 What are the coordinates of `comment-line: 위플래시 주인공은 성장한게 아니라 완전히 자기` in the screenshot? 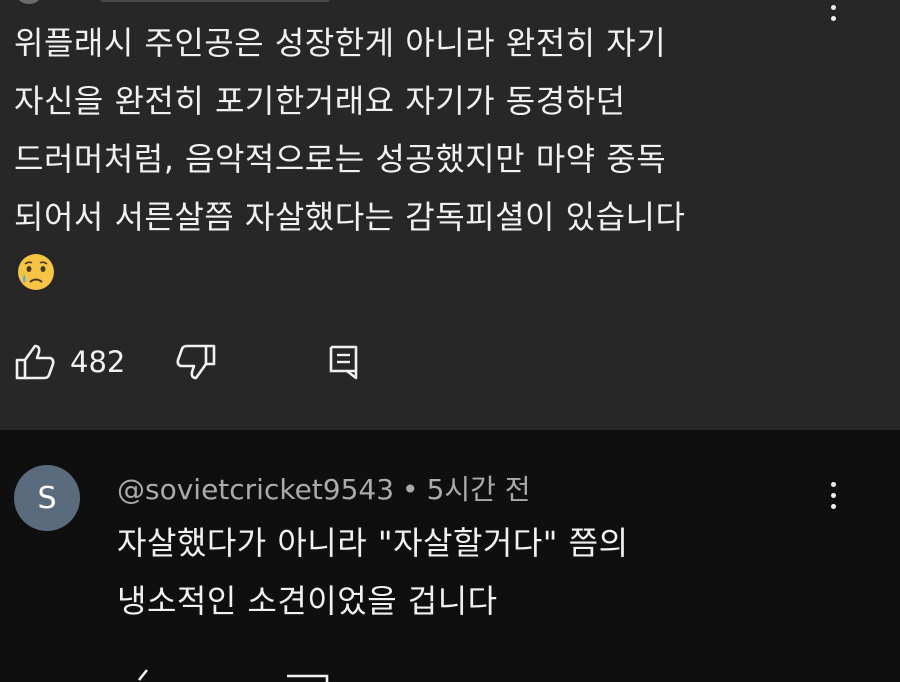 It's located at (340, 43).